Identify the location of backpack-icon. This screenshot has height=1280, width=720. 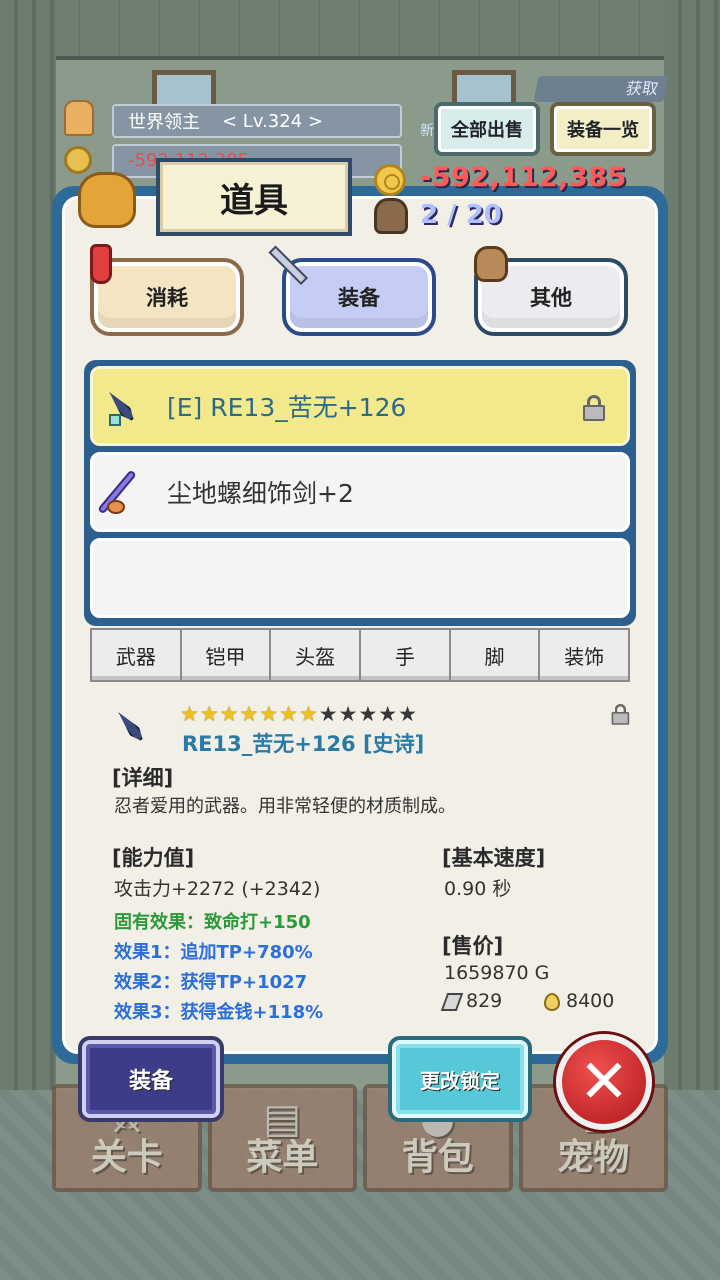
(391, 216).